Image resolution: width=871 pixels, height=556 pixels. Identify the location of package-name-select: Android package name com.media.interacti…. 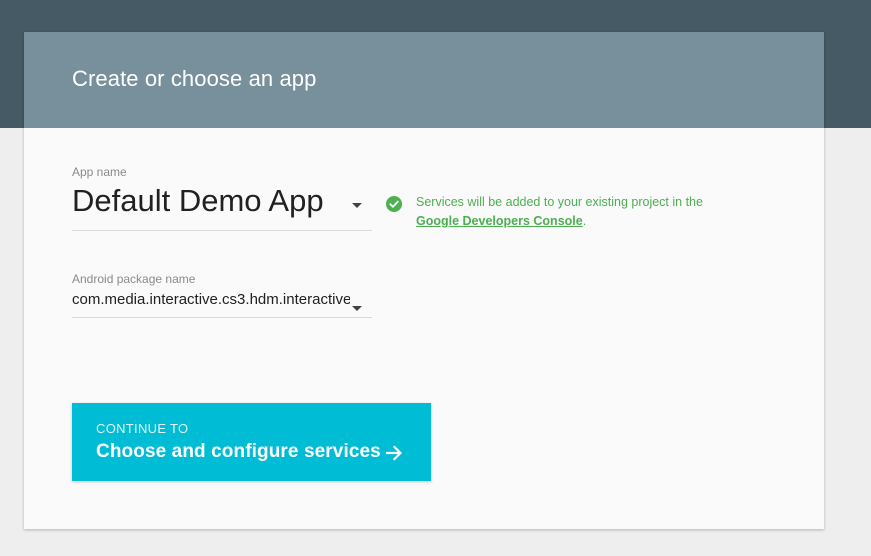
(222, 295).